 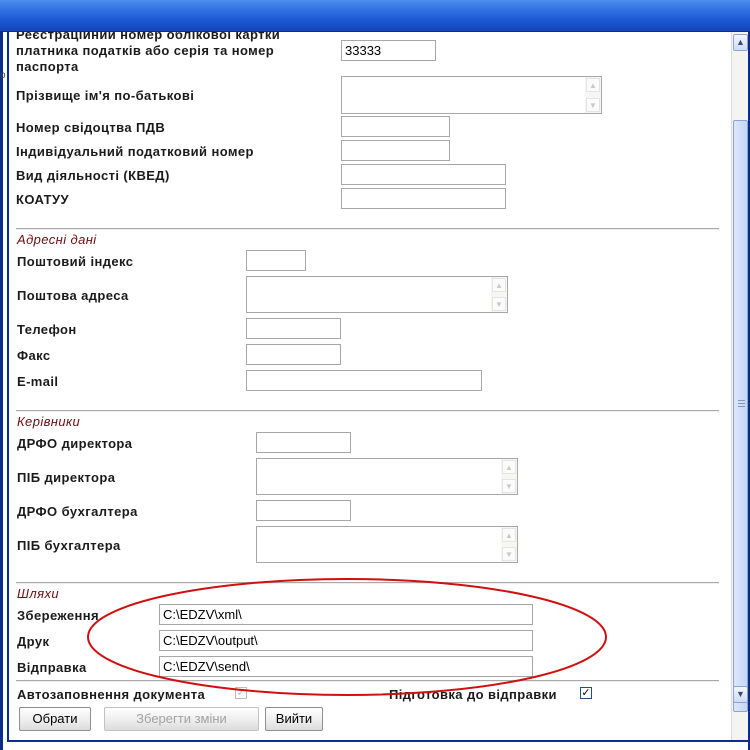 What do you see at coordinates (294, 719) in the screenshot?
I see `exit-button: Вийти` at bounding box center [294, 719].